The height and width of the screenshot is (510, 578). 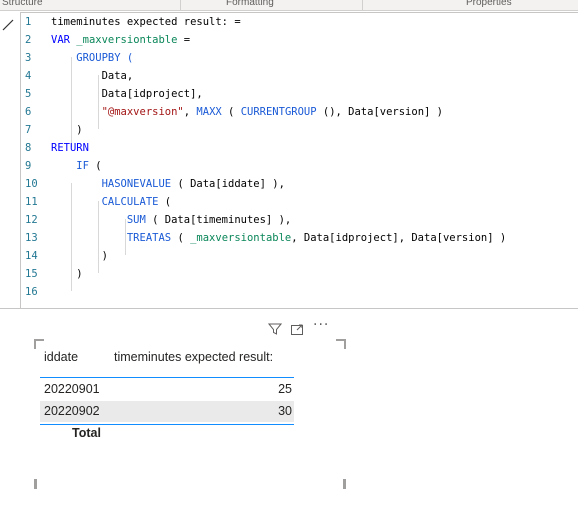 I want to click on table-row: 20220902 30, so click(x=167, y=411).